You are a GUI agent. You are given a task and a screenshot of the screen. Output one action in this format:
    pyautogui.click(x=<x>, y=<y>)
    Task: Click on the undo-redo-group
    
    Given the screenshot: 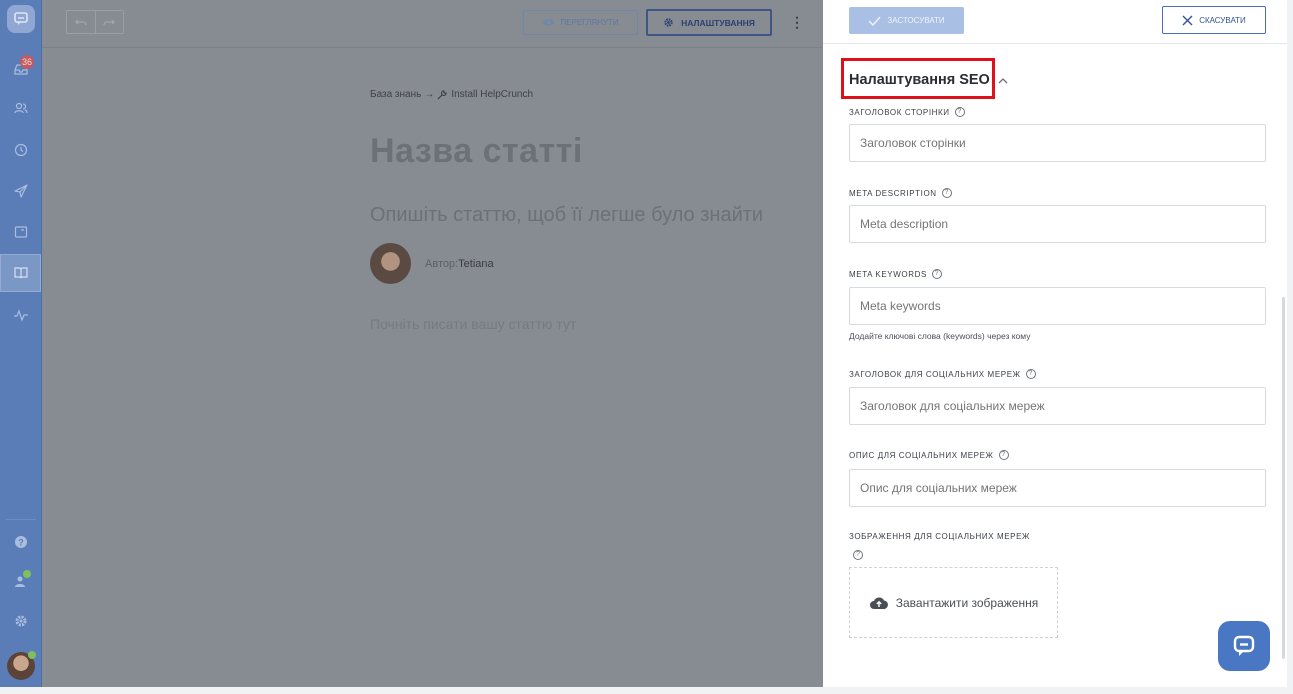 What is the action you would take?
    pyautogui.click(x=95, y=22)
    